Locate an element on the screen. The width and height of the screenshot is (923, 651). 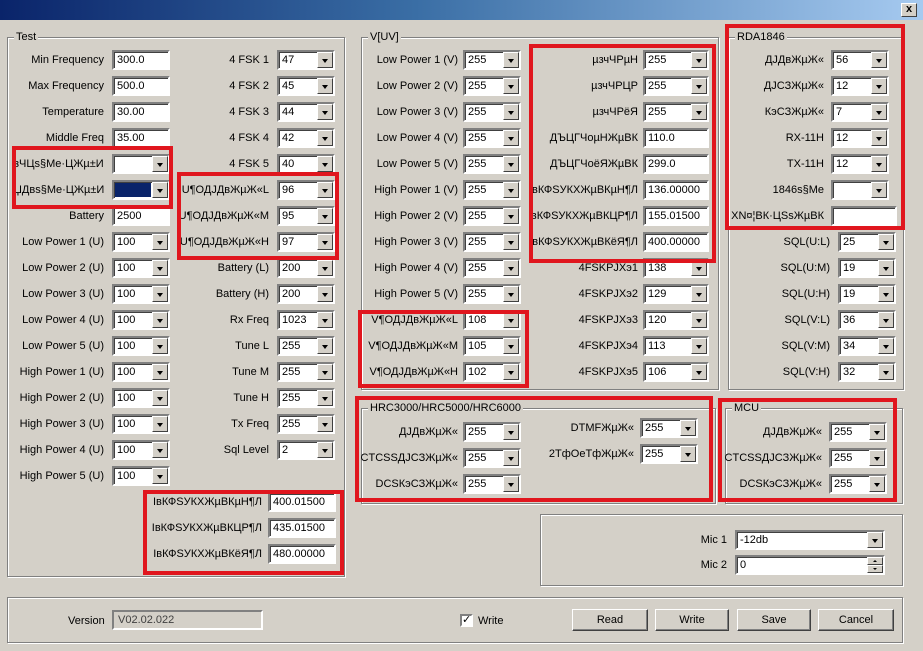
test-fsk-combo: 40 is located at coordinates (306, 164).